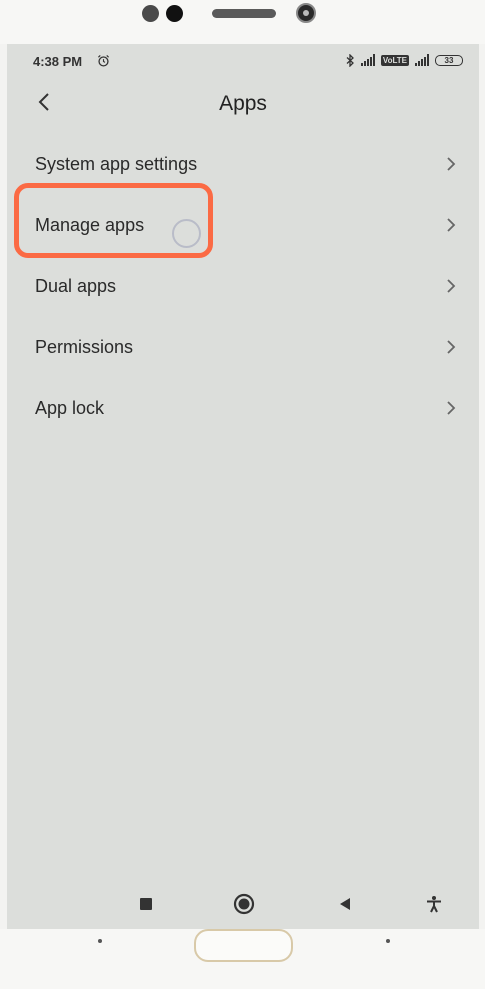 This screenshot has width=485, height=989. I want to click on signal-icon-sim2, so click(422, 60).